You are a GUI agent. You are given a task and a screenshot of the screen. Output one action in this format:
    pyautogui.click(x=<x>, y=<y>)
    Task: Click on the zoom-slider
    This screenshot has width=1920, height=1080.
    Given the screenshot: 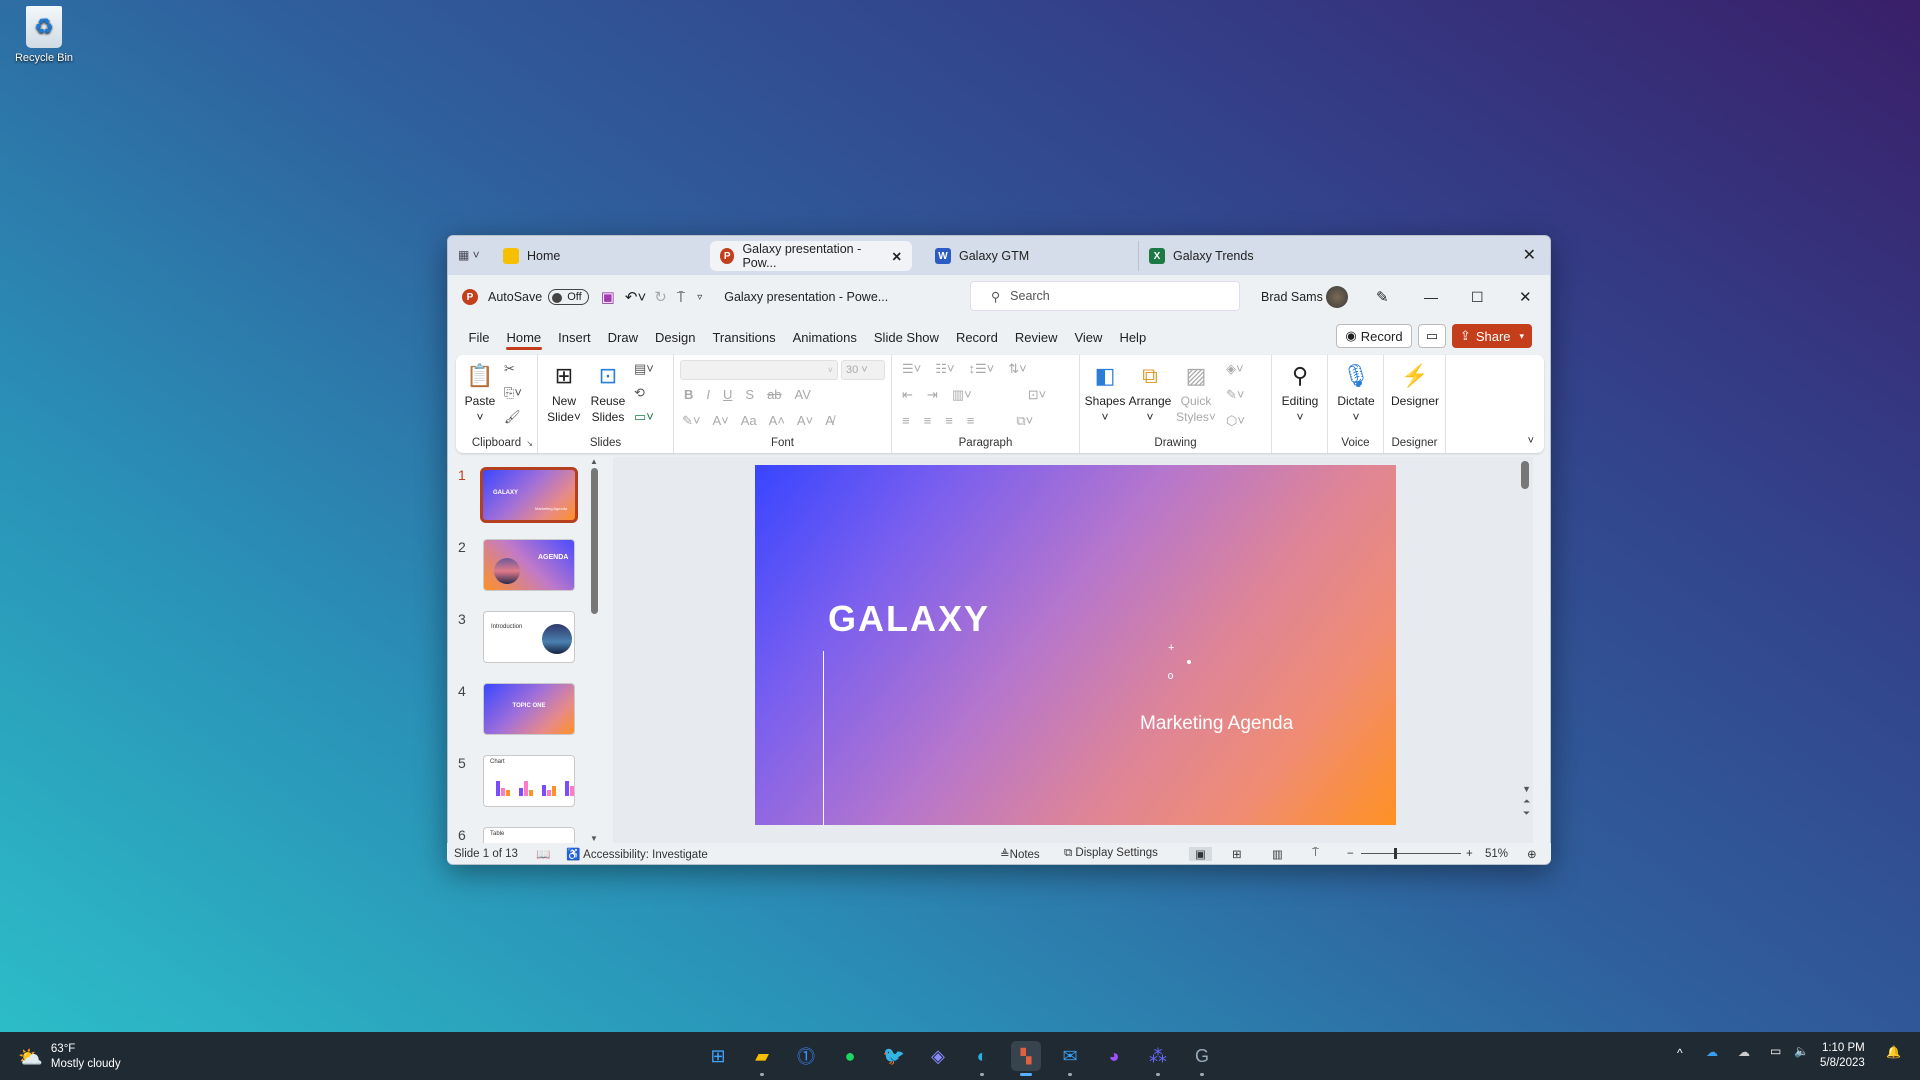 What is the action you would take?
    pyautogui.click(x=1411, y=853)
    